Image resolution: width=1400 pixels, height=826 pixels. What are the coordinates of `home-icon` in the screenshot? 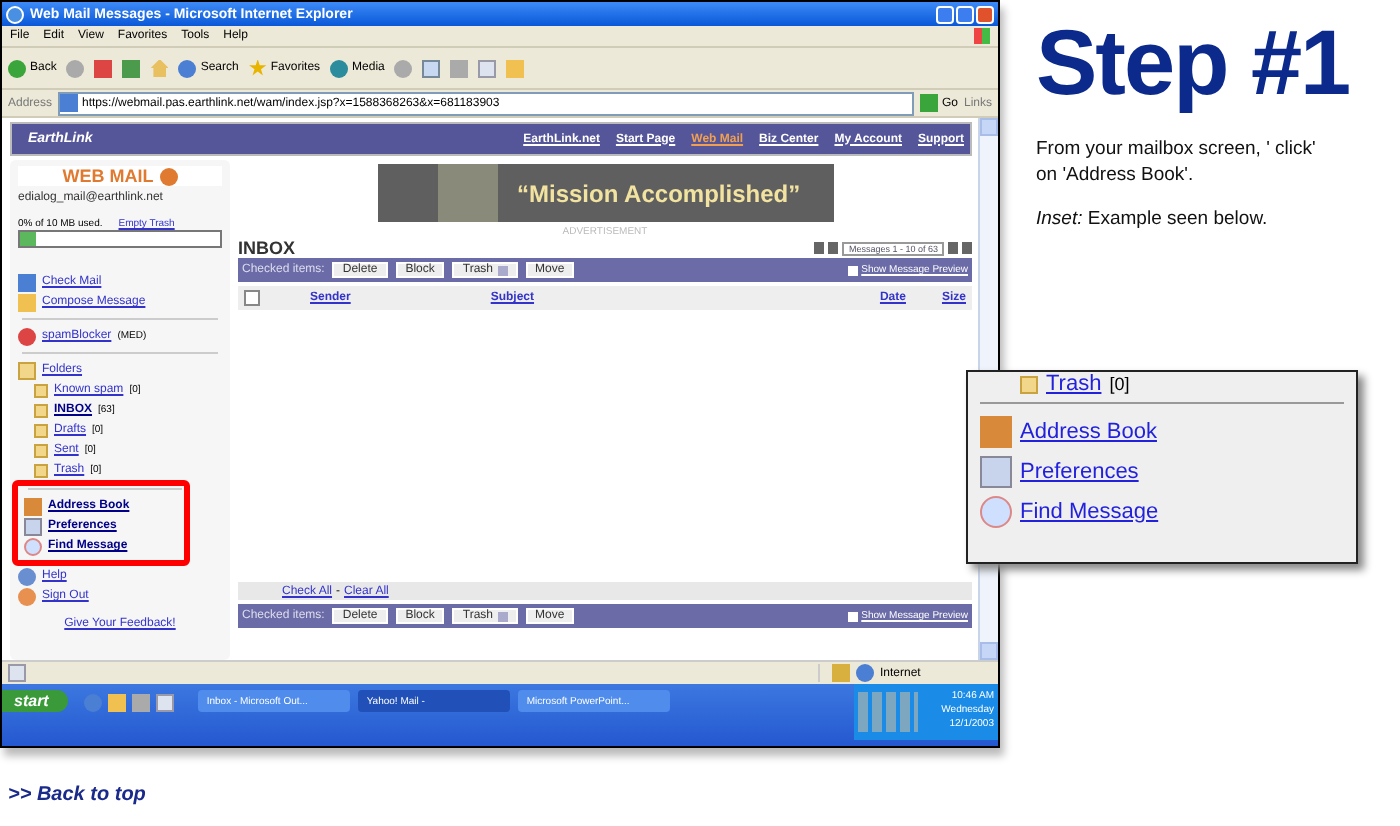 It's located at (159, 68).